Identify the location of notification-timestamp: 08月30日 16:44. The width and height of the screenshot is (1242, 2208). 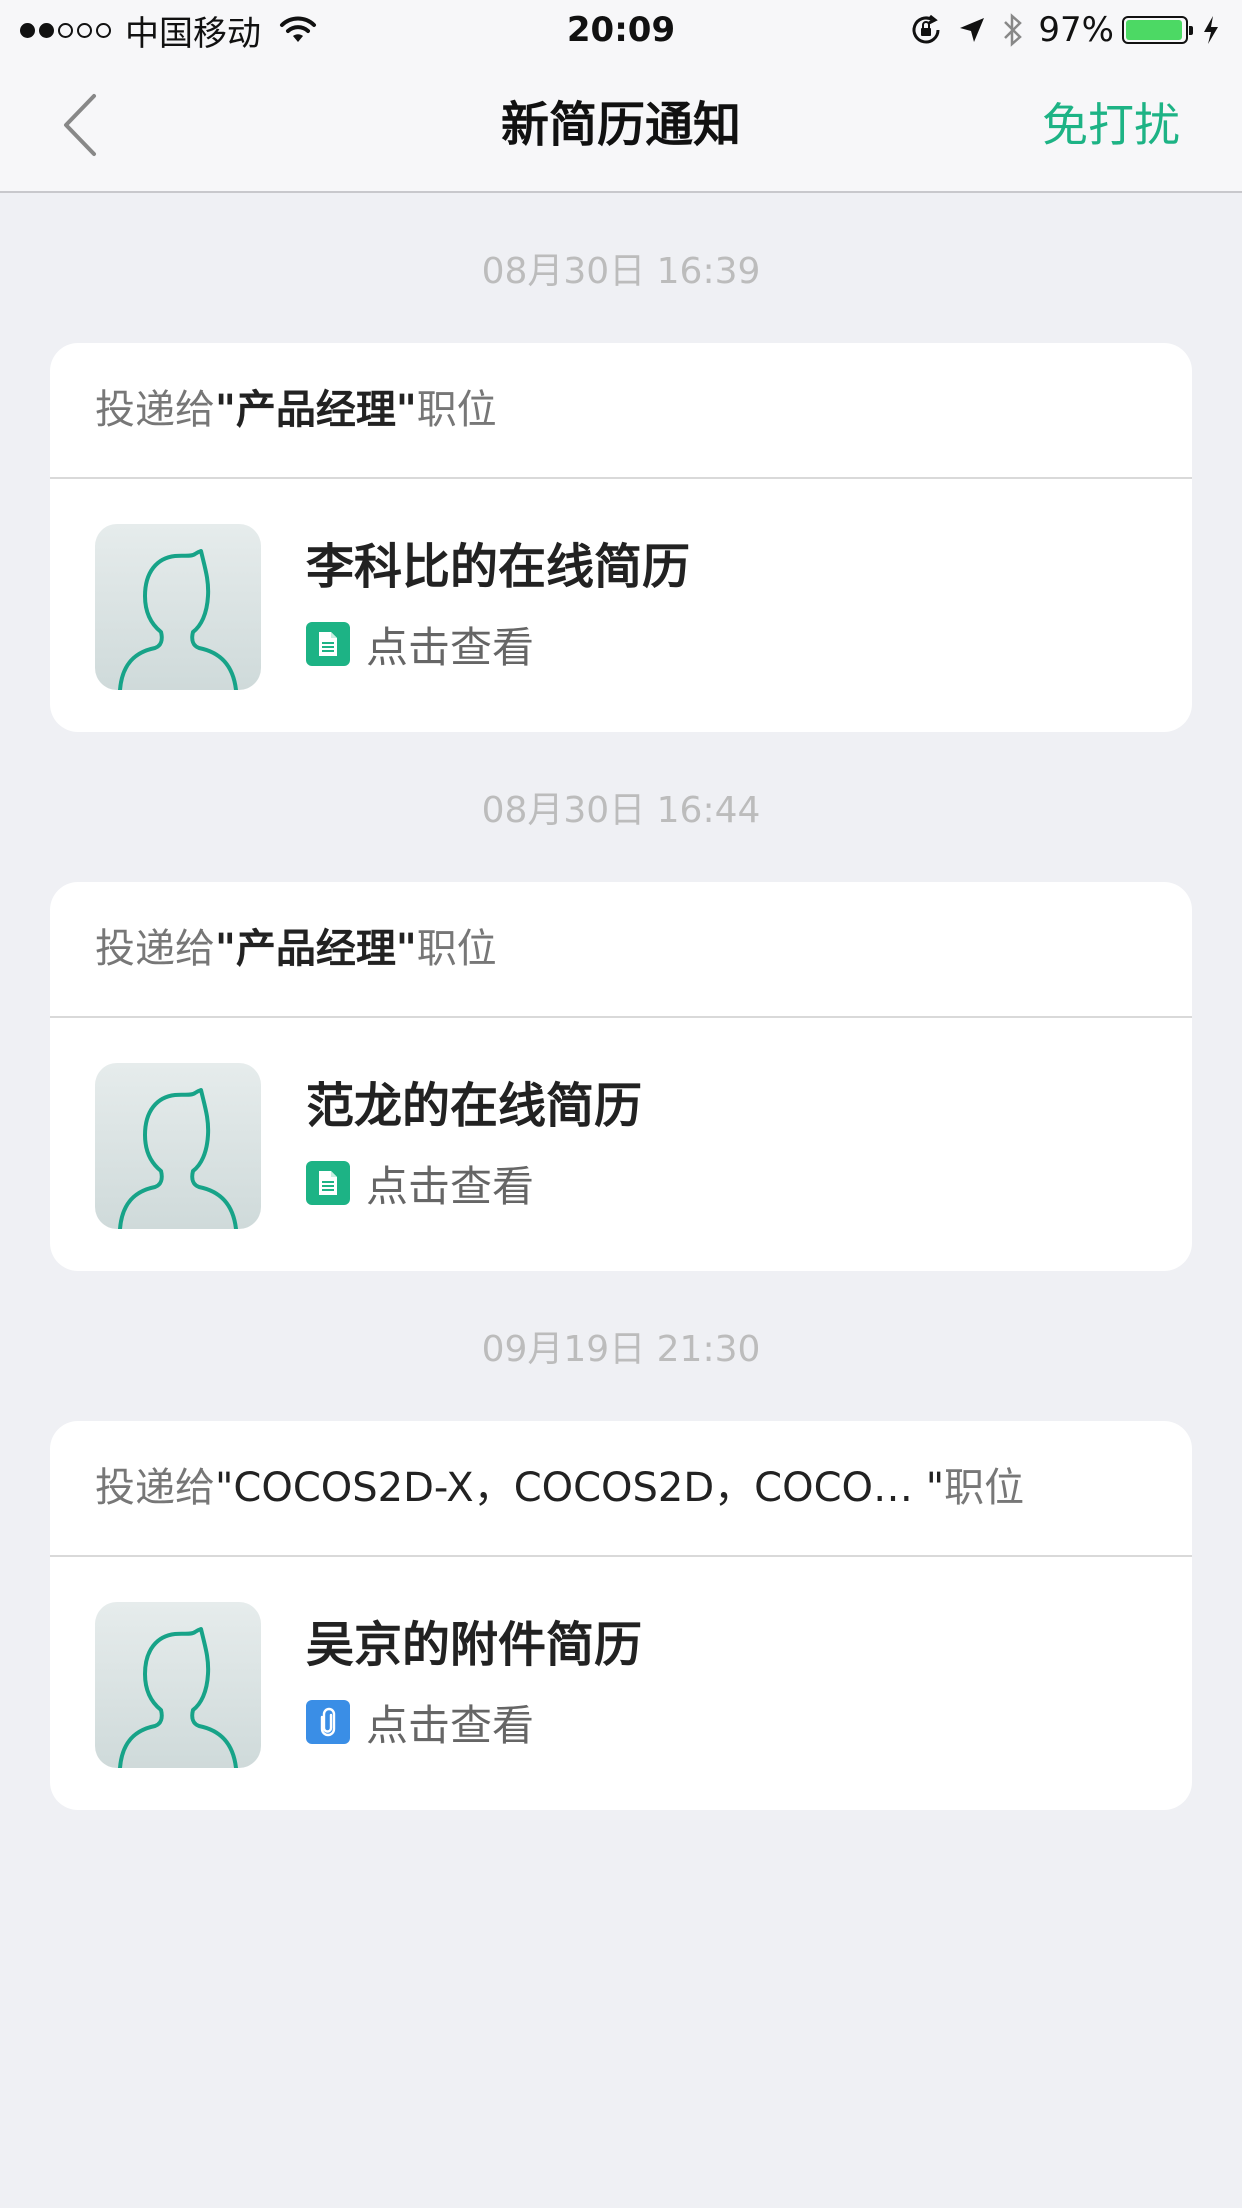
(621, 810).